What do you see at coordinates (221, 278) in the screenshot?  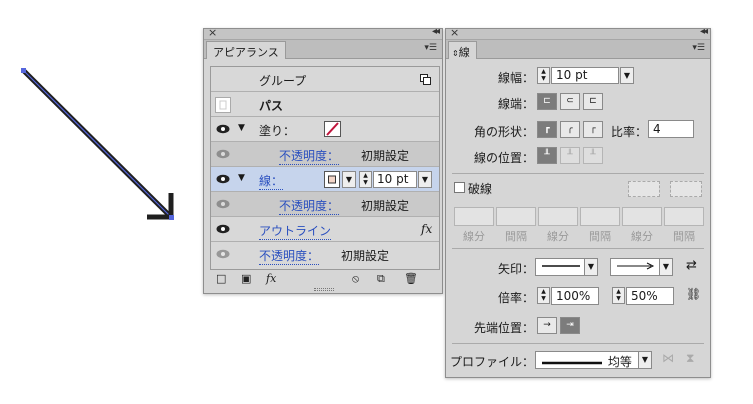 I see `add-stroke-icon: □` at bounding box center [221, 278].